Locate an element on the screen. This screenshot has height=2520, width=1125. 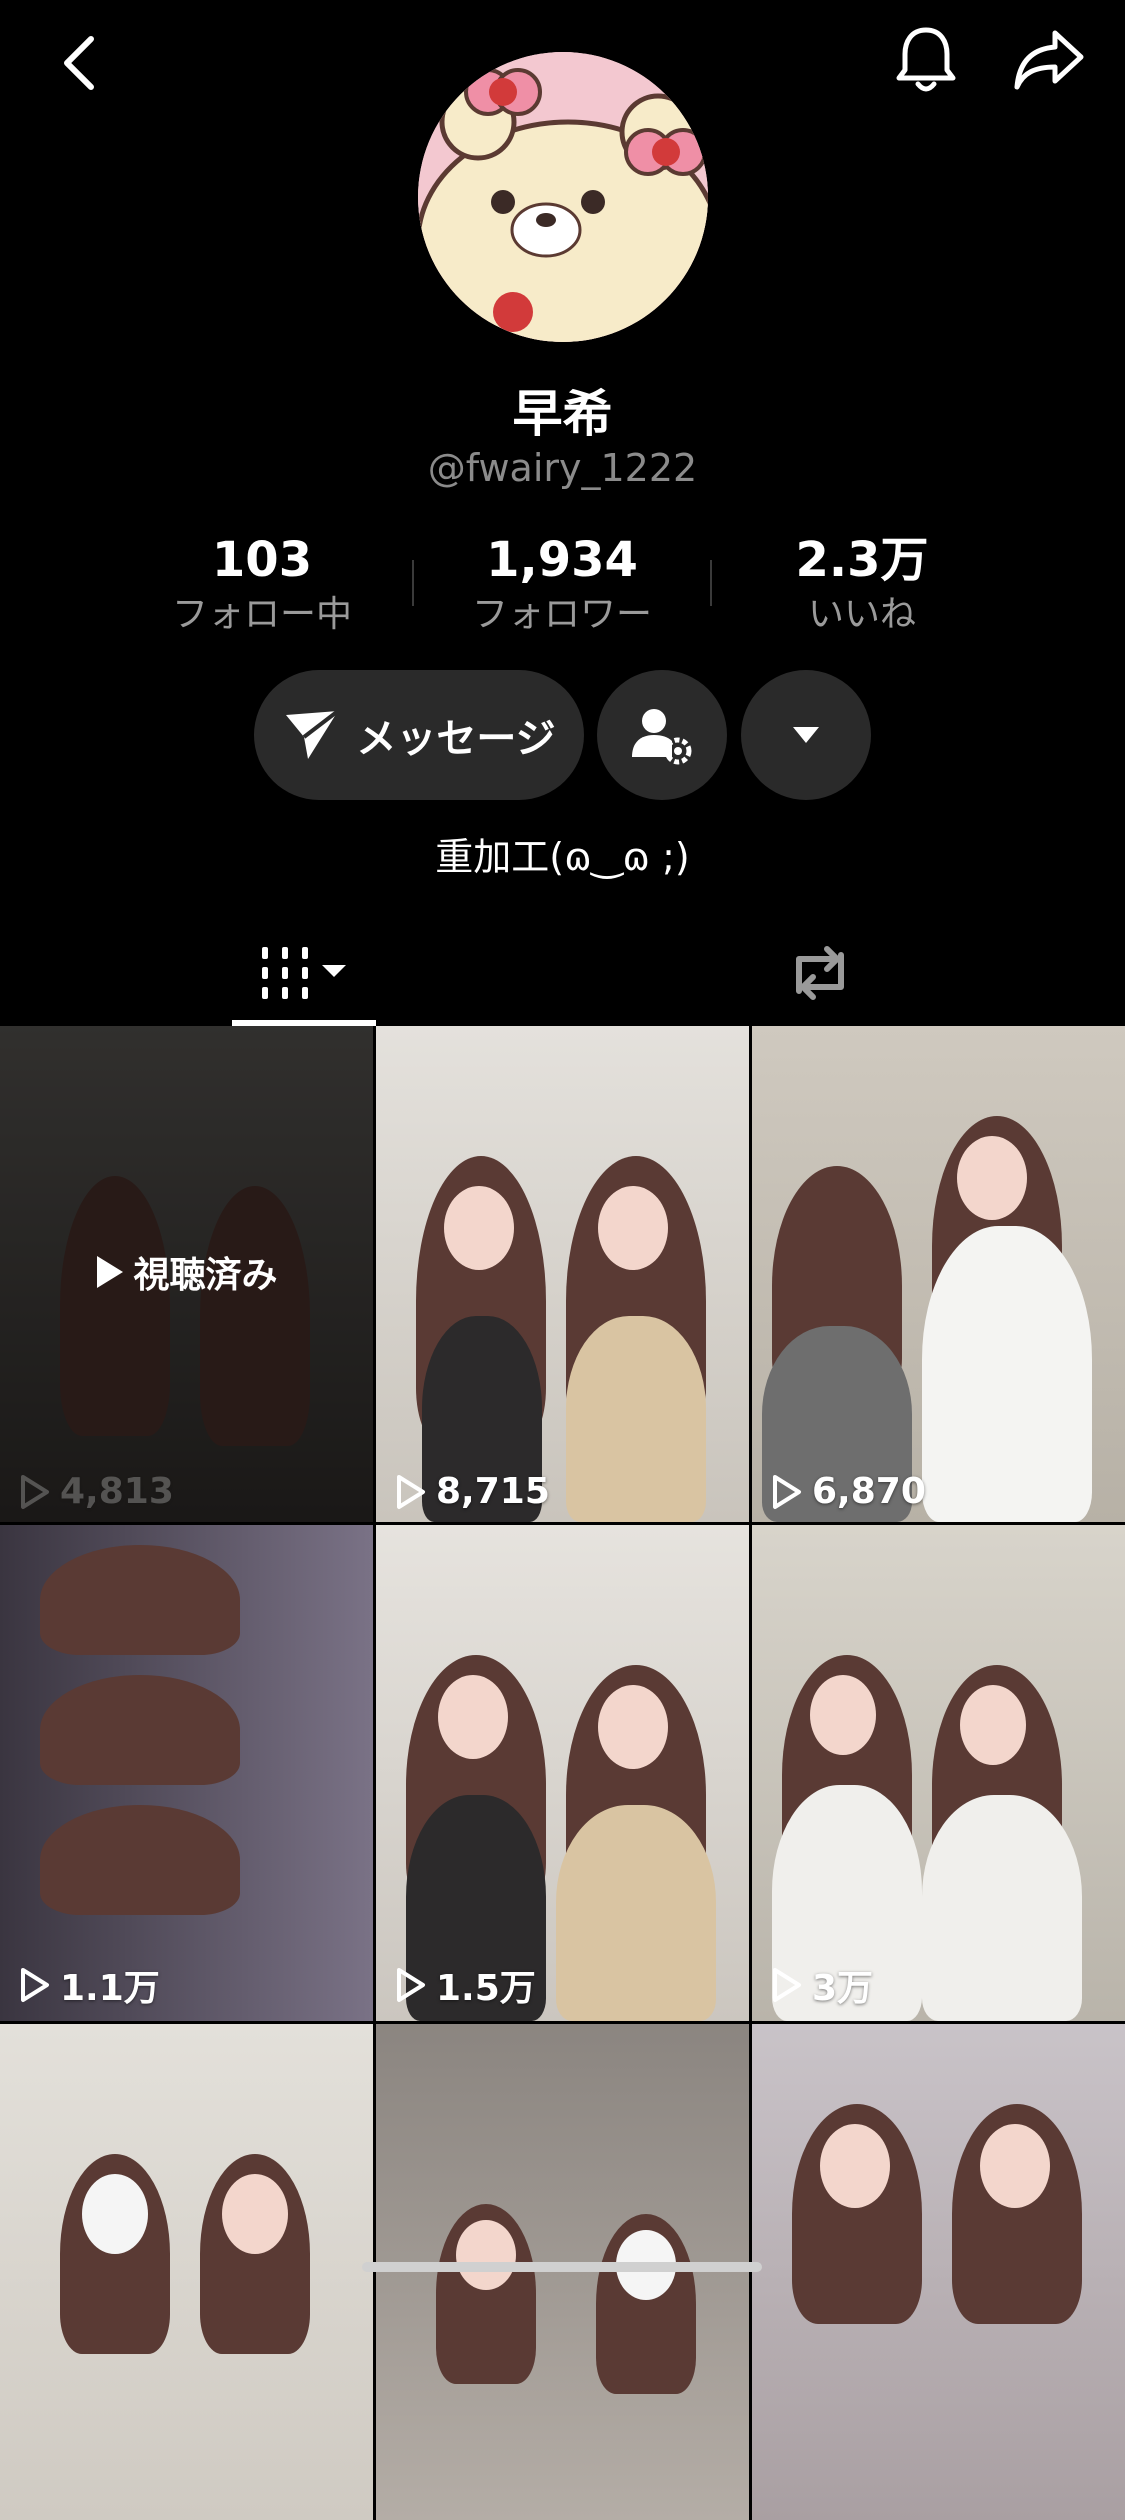
likes-stat: 2.3万 いいね is located at coordinates (862, 585).